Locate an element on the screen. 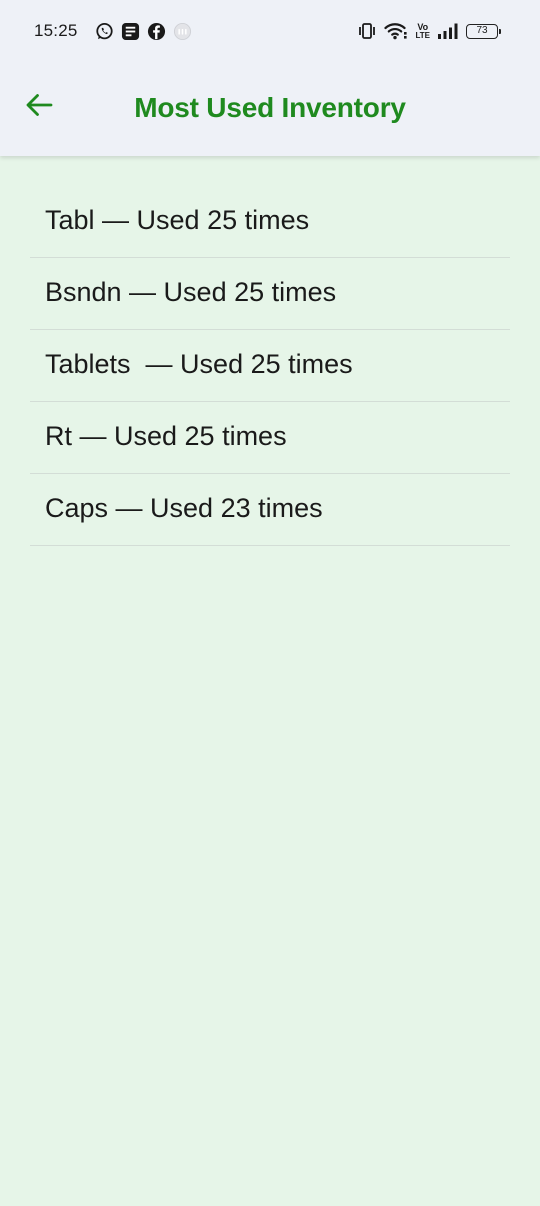 This screenshot has width=540, height=1206. list-item: Rt — Used 25 times is located at coordinates (270, 438).